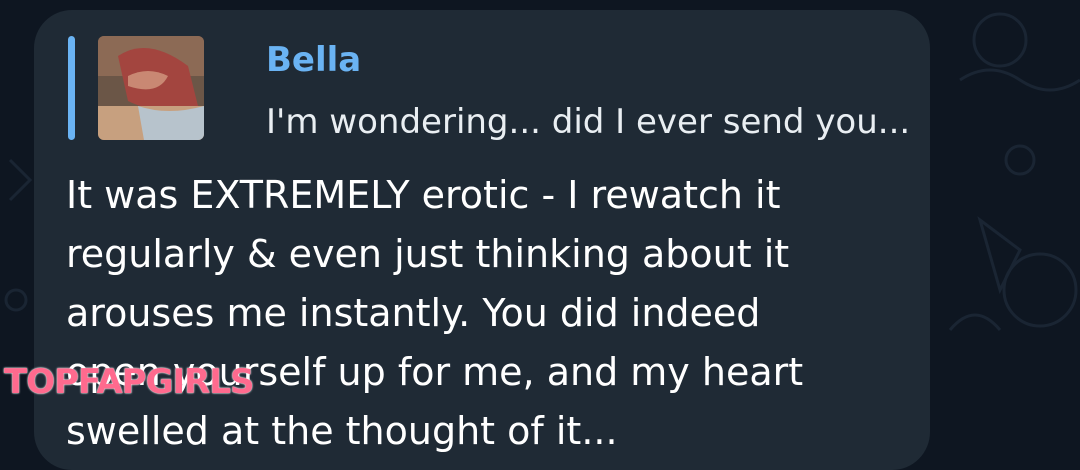 Image resolution: width=1080 pixels, height=470 pixels. What do you see at coordinates (151, 88) in the screenshot?
I see `reply-thumbnail-image` at bounding box center [151, 88].